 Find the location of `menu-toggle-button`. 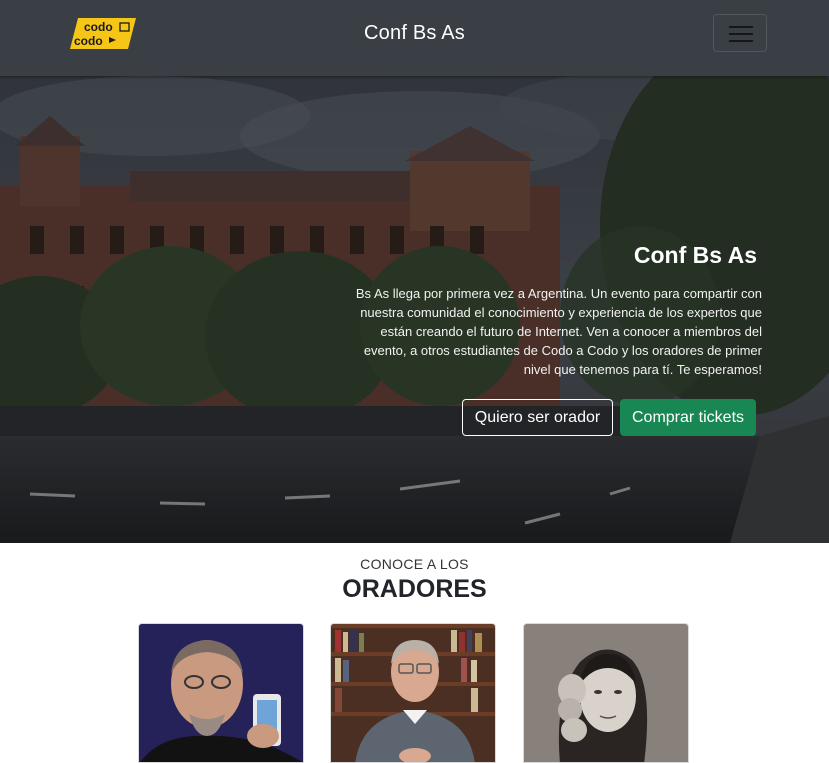

menu-toggle-button is located at coordinates (740, 33).